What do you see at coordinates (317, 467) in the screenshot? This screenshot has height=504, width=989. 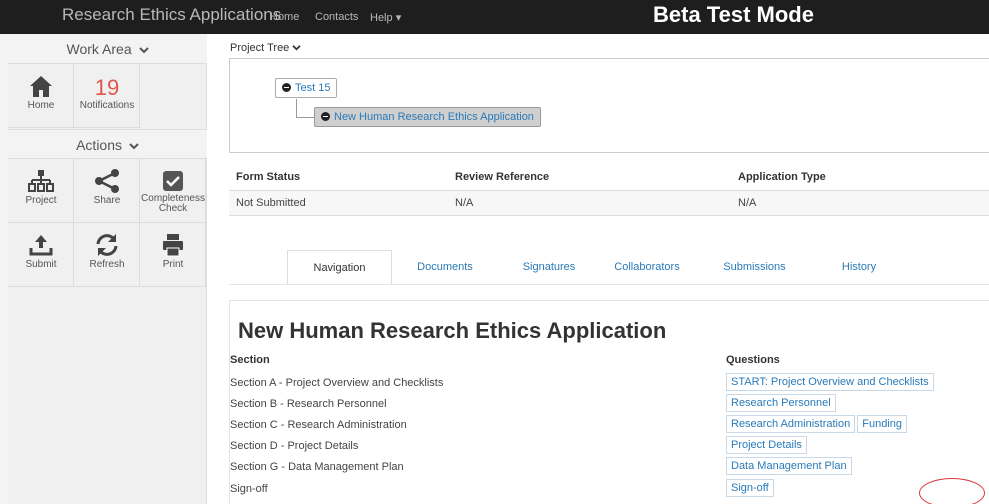 I see `section-label: Section G - Data Management Plan` at bounding box center [317, 467].